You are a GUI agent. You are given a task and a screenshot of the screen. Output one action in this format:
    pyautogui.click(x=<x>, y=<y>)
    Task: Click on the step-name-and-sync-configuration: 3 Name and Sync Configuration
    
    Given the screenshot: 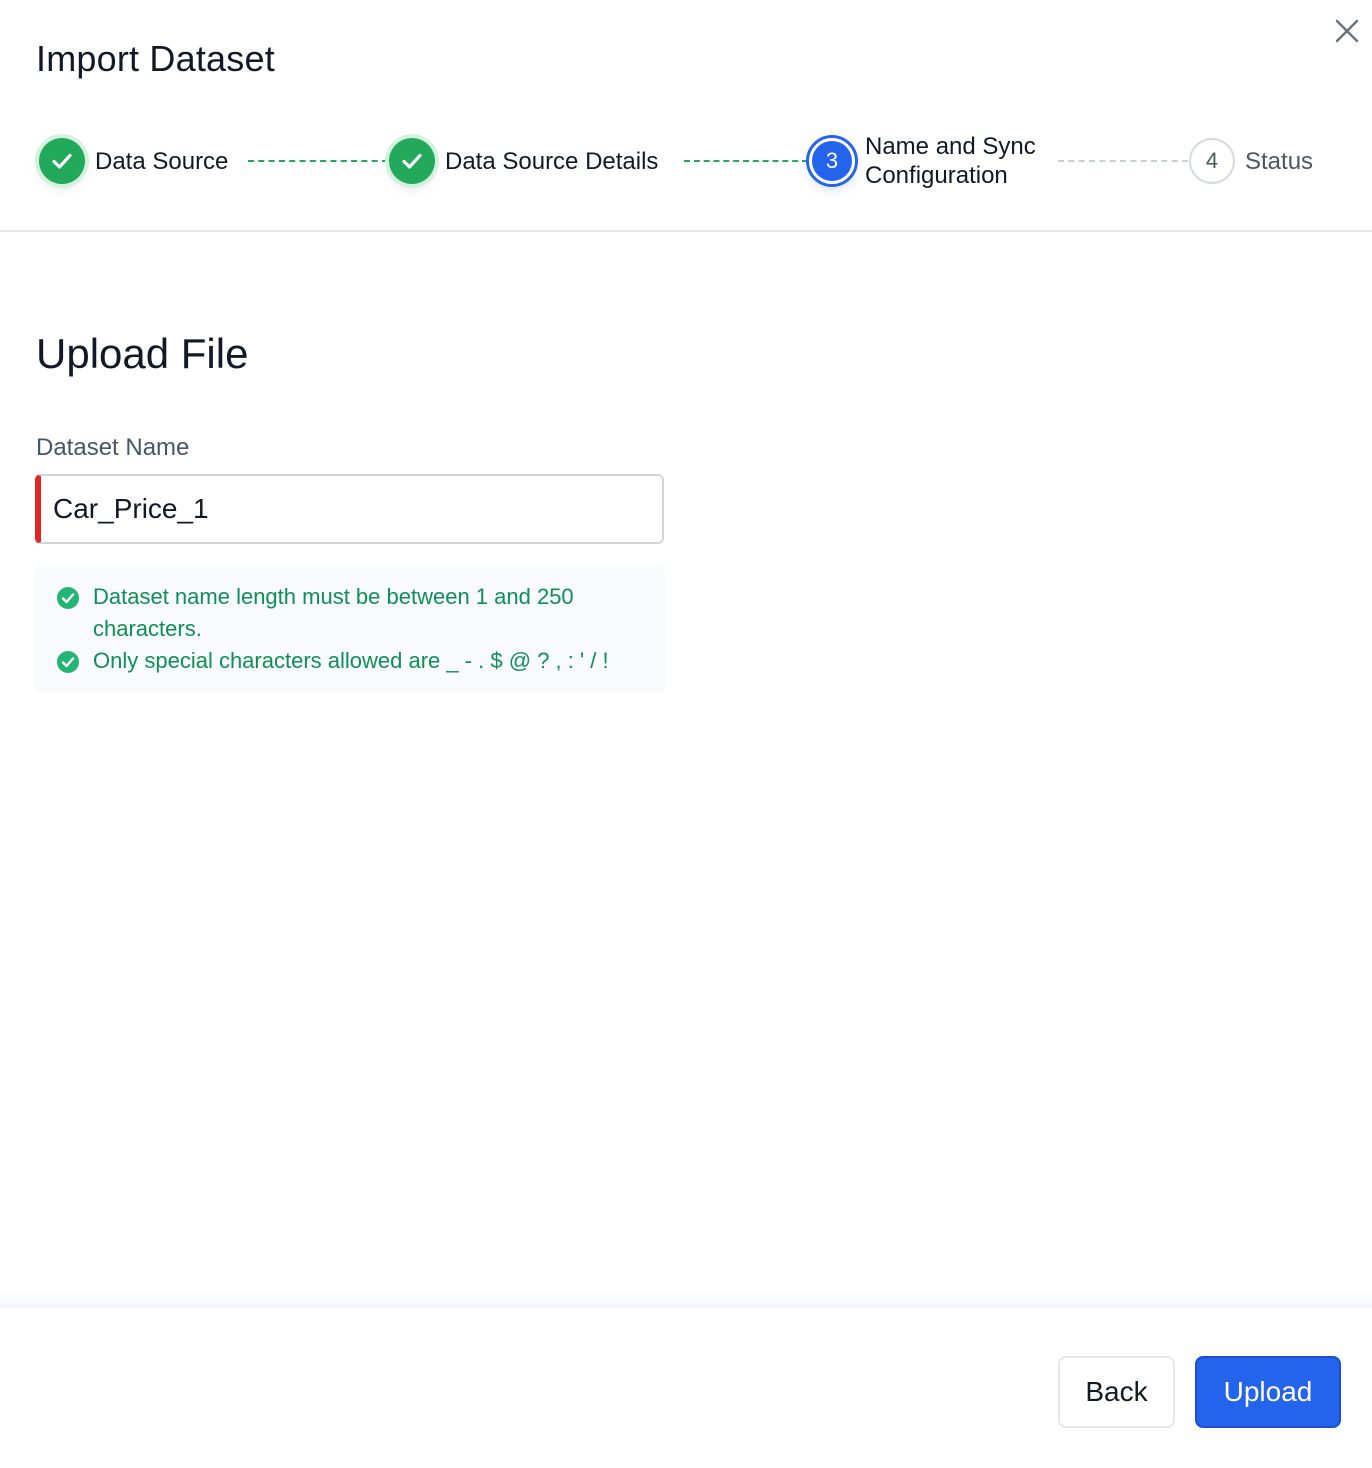 What is the action you would take?
    pyautogui.click(x=922, y=161)
    